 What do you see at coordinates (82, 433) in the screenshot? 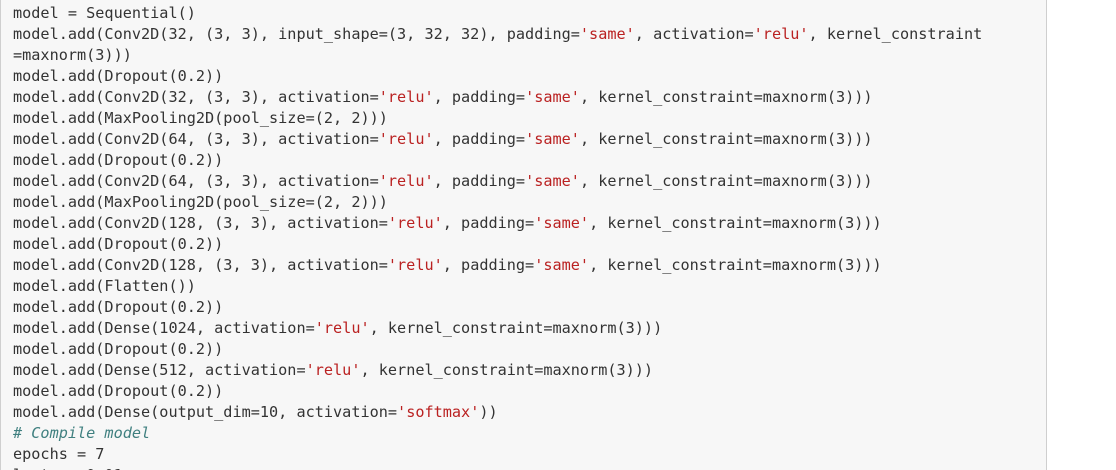
I see `comment-token: # Compile model` at bounding box center [82, 433].